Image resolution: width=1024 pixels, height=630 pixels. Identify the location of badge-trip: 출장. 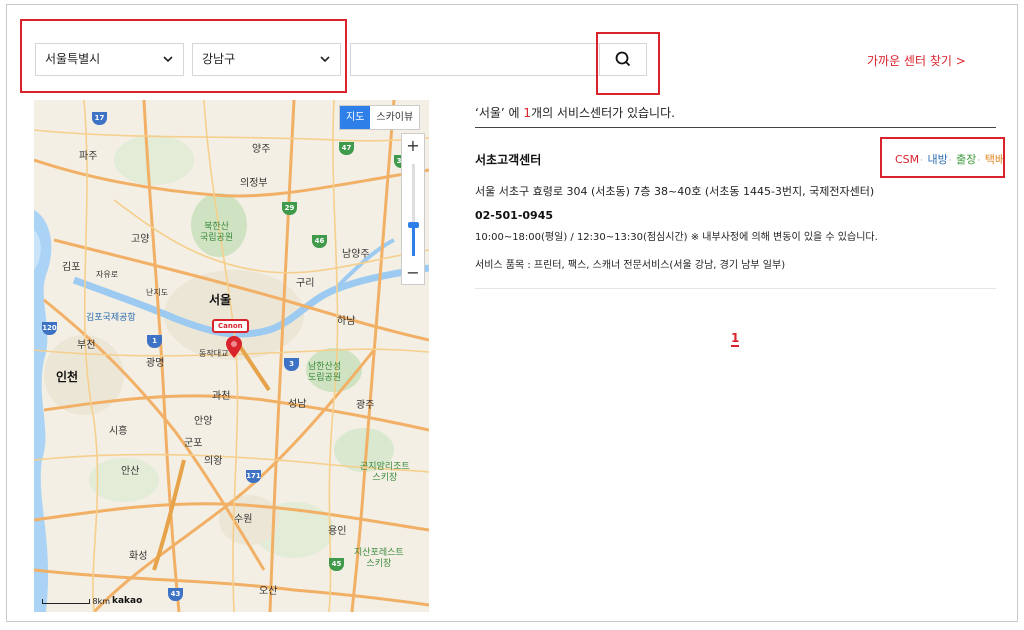
(966, 159).